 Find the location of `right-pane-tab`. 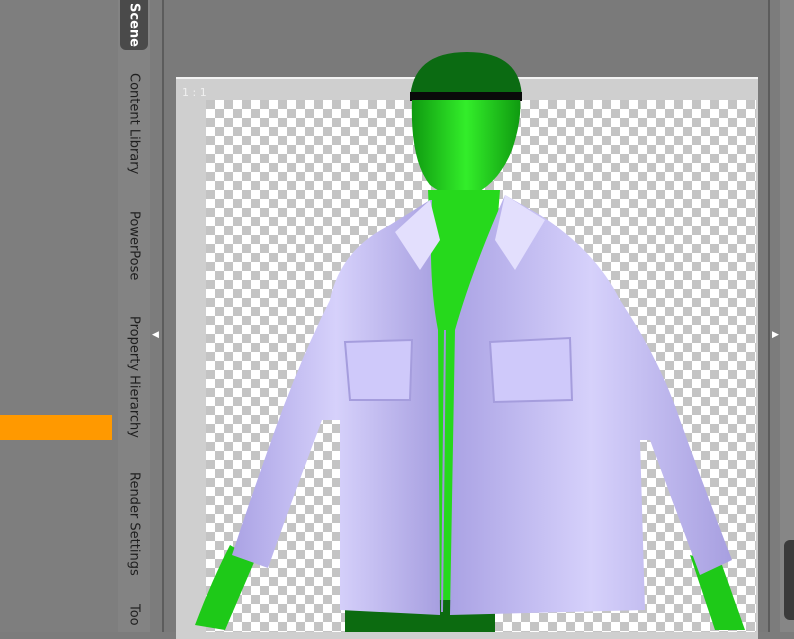

right-pane-tab is located at coordinates (789, 580).